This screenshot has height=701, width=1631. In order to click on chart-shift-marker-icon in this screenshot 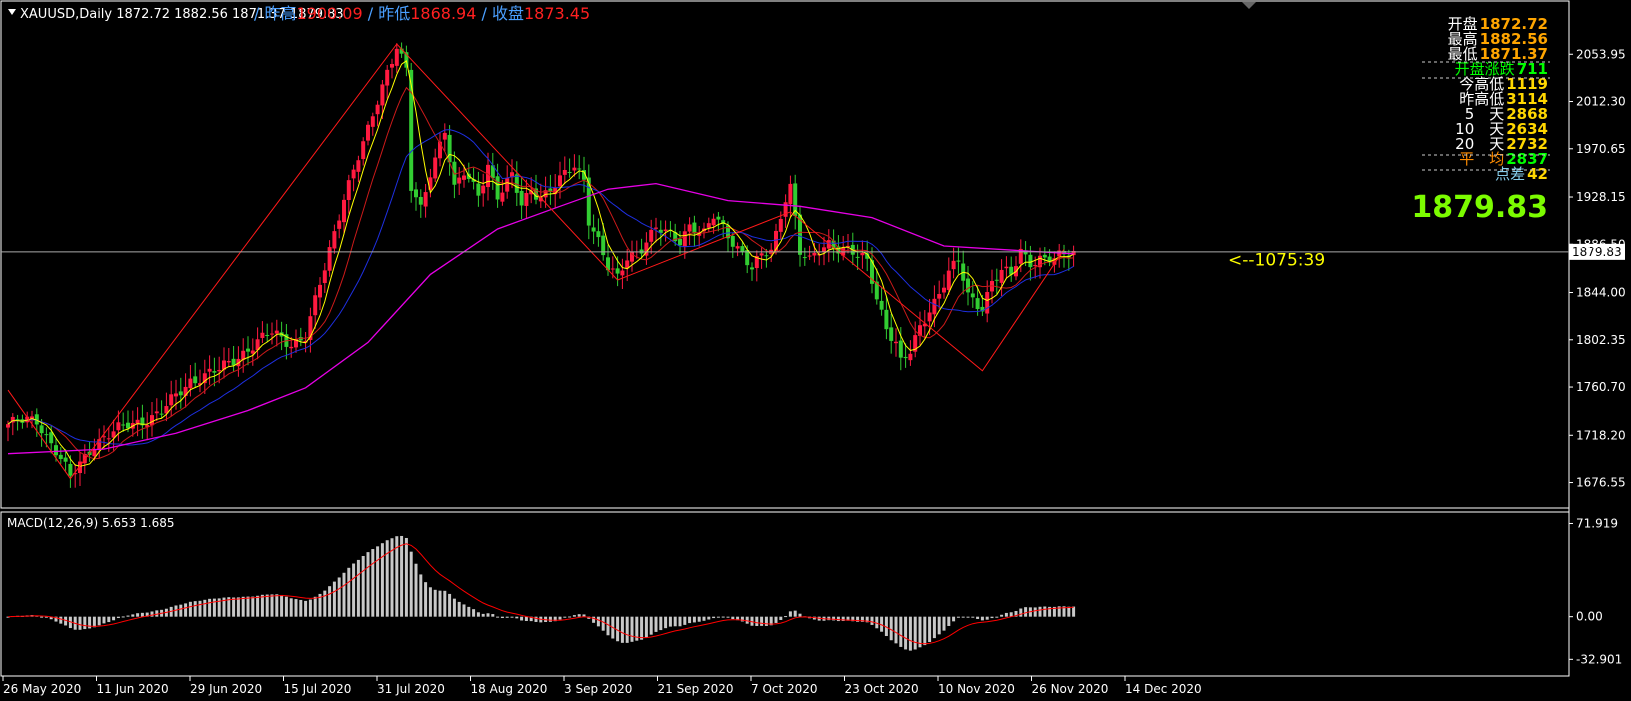, I will do `click(1249, 5)`.